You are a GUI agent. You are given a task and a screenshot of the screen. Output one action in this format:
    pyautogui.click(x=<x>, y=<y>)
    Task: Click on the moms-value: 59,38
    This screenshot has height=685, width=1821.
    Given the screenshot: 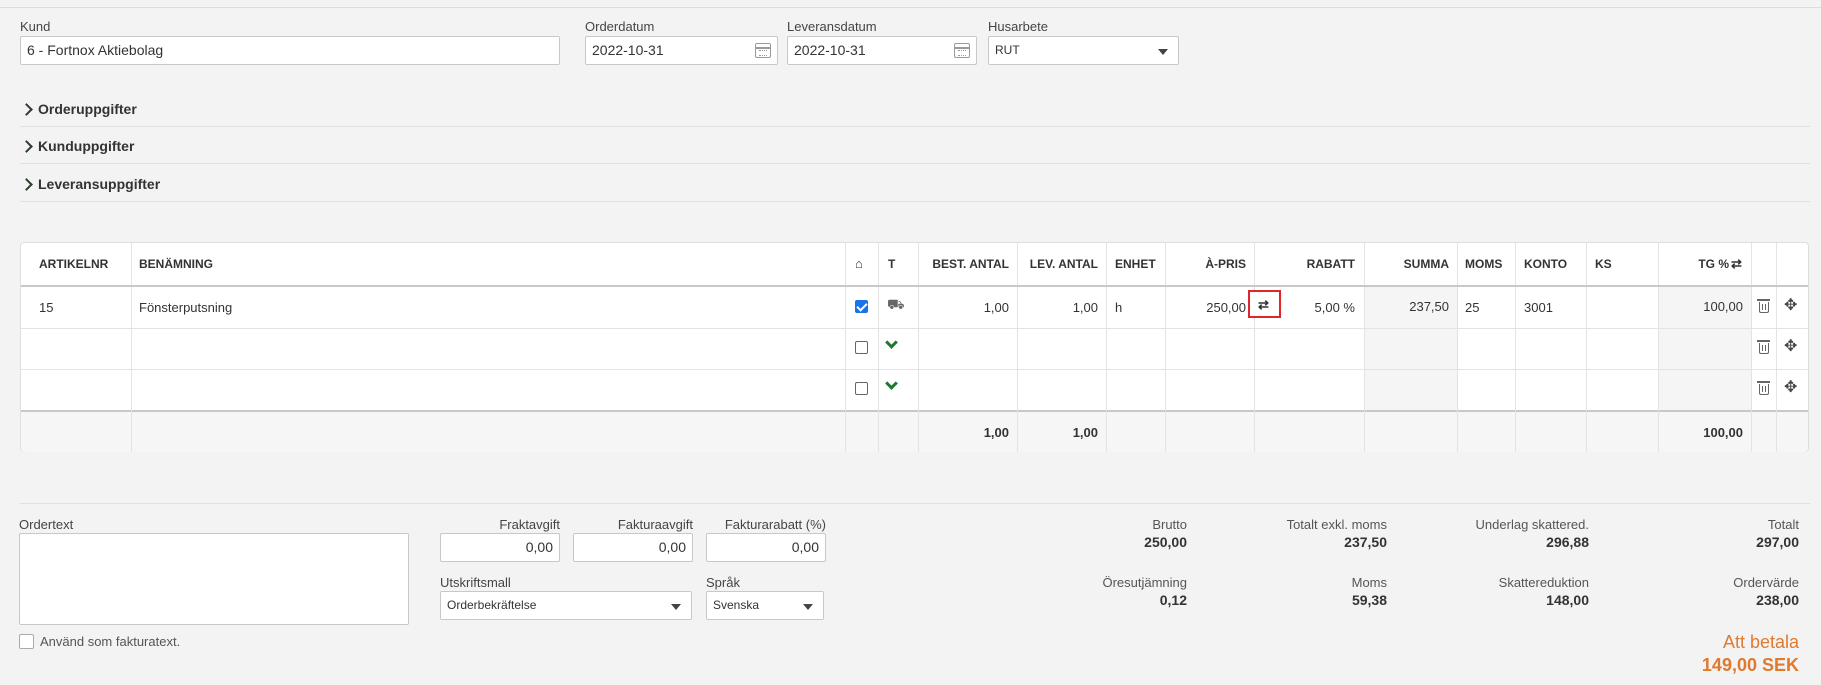 What is the action you would take?
    pyautogui.click(x=1369, y=600)
    